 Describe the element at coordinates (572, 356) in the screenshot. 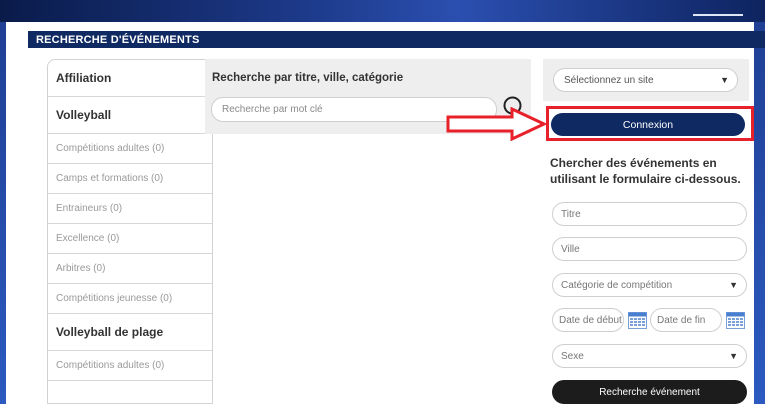

I see `sex-select-value: Sexe` at that location.